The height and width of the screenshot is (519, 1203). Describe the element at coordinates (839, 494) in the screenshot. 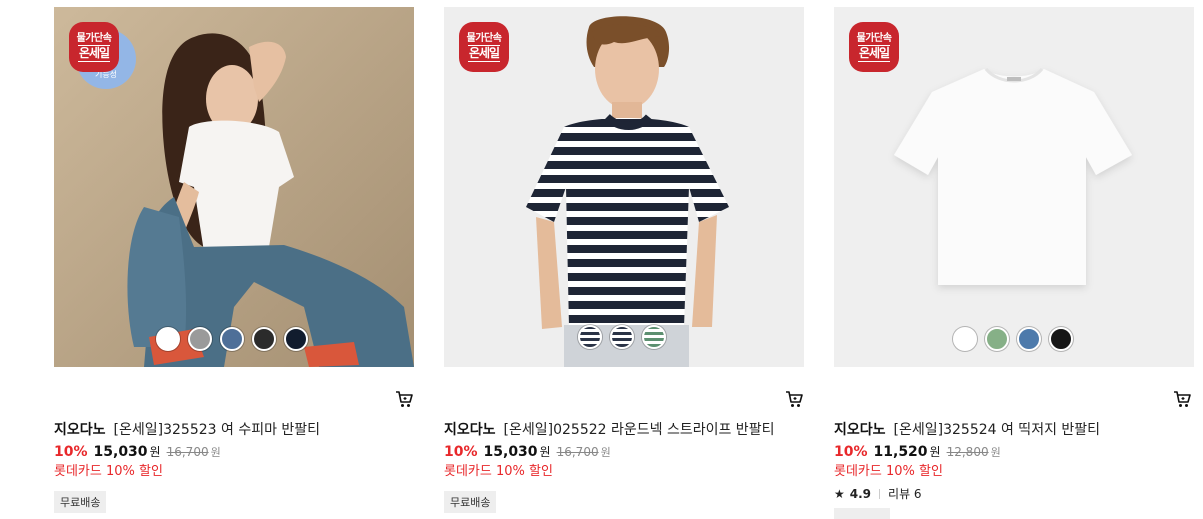

I see `star-icon: ★` at that location.